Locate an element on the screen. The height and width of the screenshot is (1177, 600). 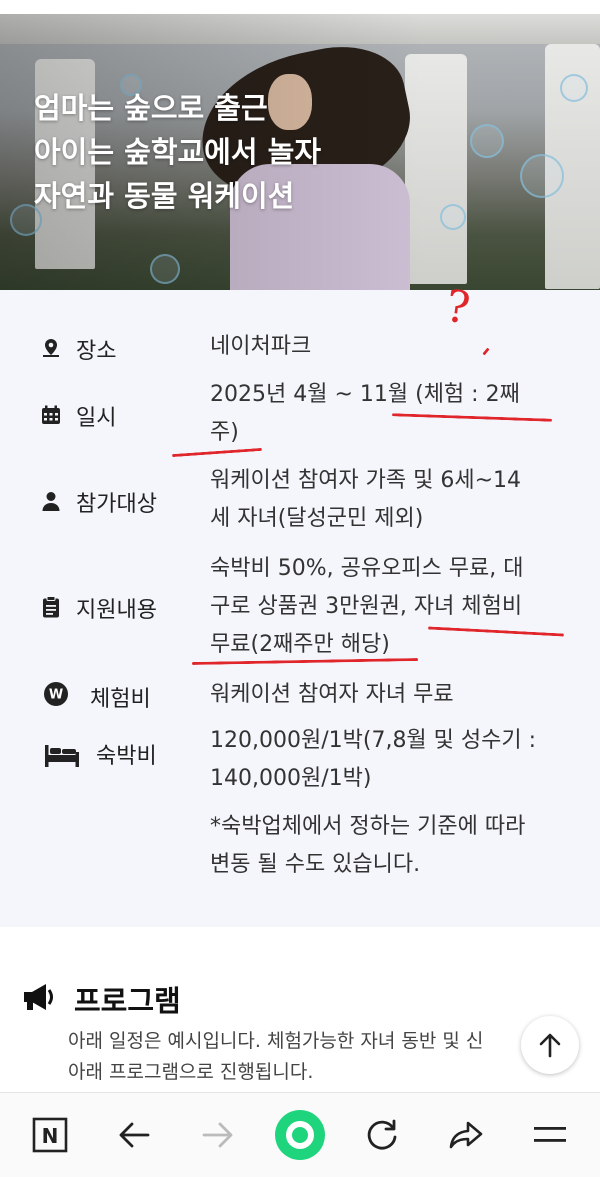
naver-n-icon: N is located at coordinates (50, 1135).